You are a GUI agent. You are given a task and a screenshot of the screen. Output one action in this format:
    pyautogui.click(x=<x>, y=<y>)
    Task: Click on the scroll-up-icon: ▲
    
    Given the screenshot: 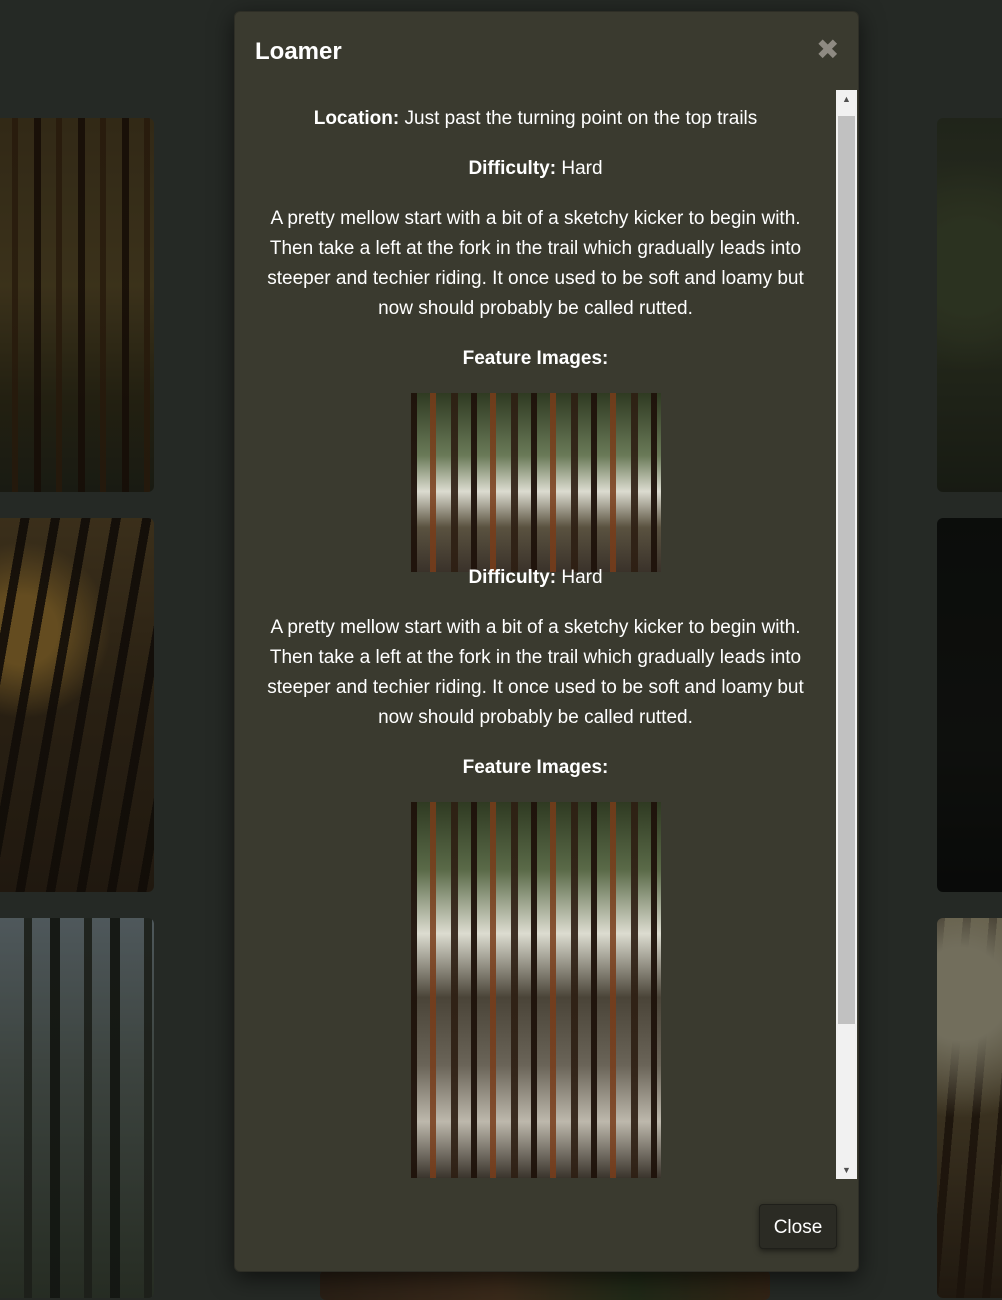 What is the action you would take?
    pyautogui.click(x=846, y=99)
    